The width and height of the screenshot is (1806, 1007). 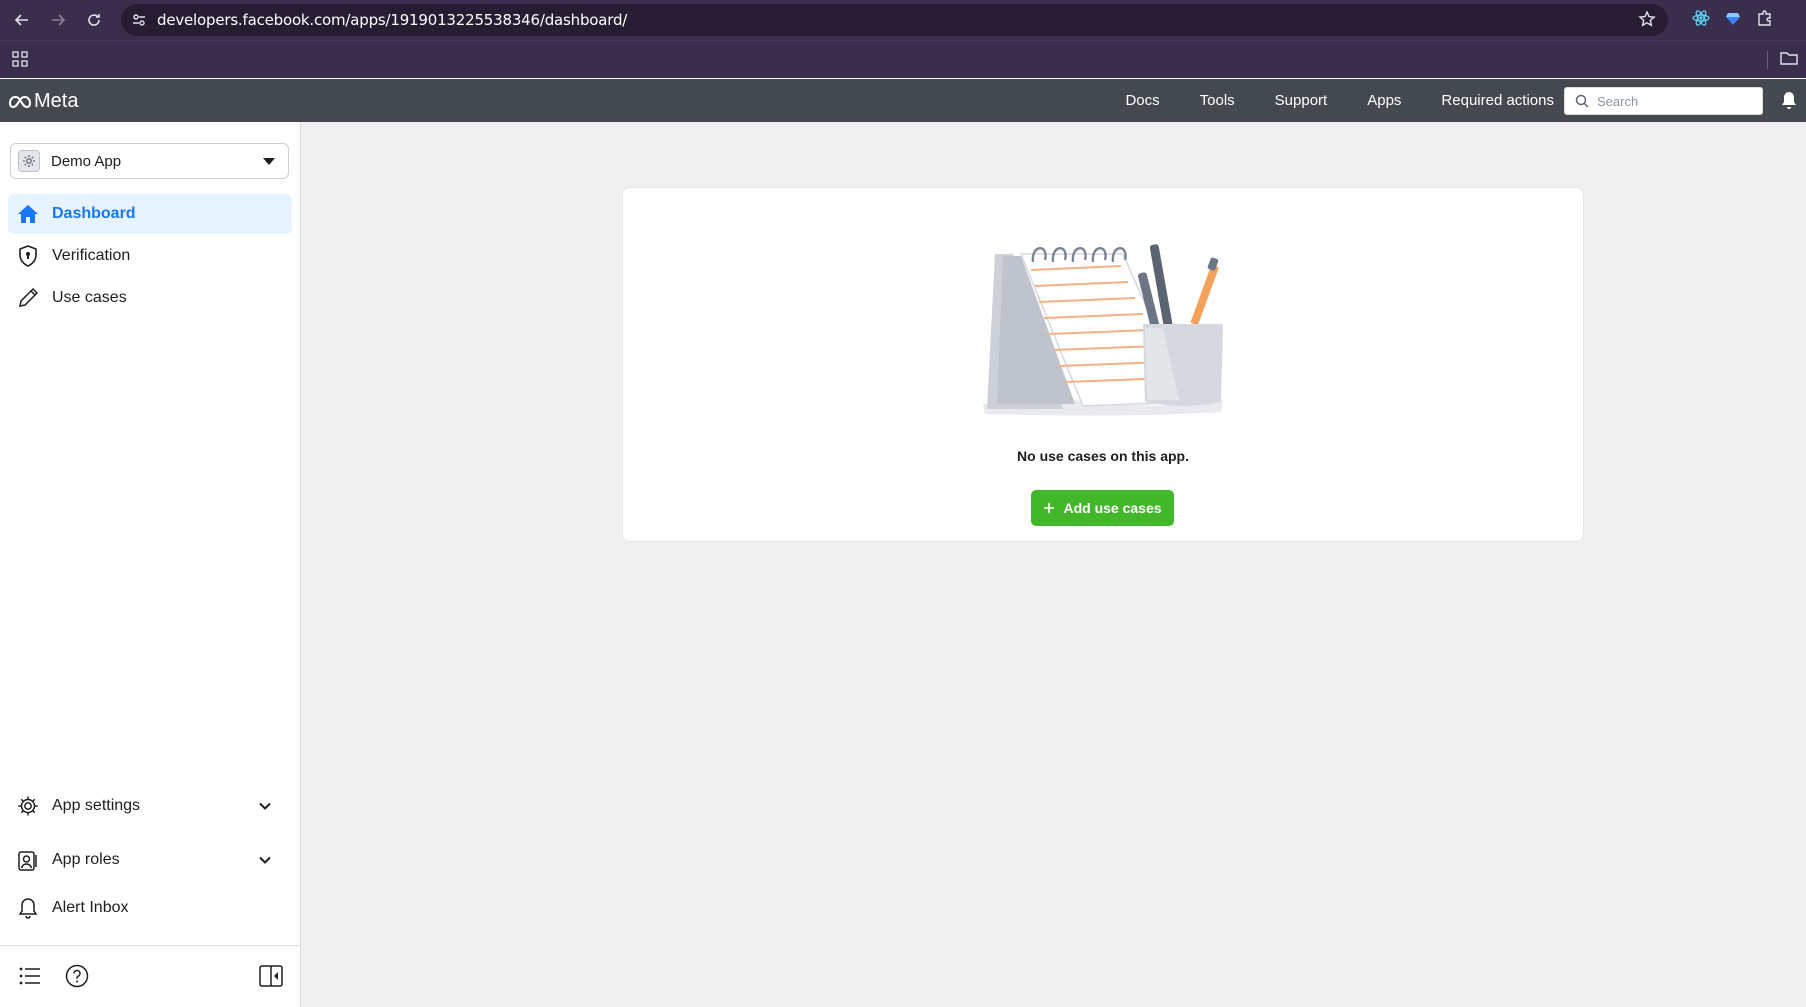 What do you see at coordinates (269, 161) in the screenshot?
I see `caret-down-icon` at bounding box center [269, 161].